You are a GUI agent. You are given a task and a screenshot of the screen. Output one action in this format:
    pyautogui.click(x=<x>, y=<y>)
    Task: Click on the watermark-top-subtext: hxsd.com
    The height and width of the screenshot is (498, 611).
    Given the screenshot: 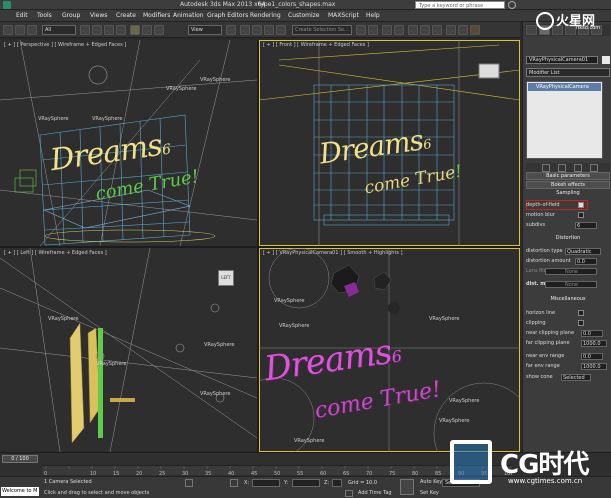 What is the action you would take?
    pyautogui.click(x=588, y=28)
    